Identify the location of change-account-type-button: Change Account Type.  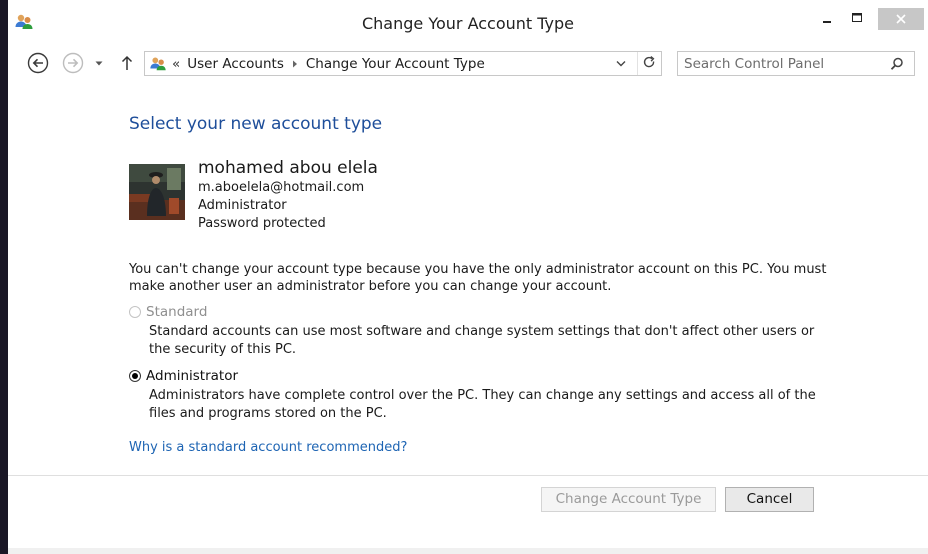
(628, 499).